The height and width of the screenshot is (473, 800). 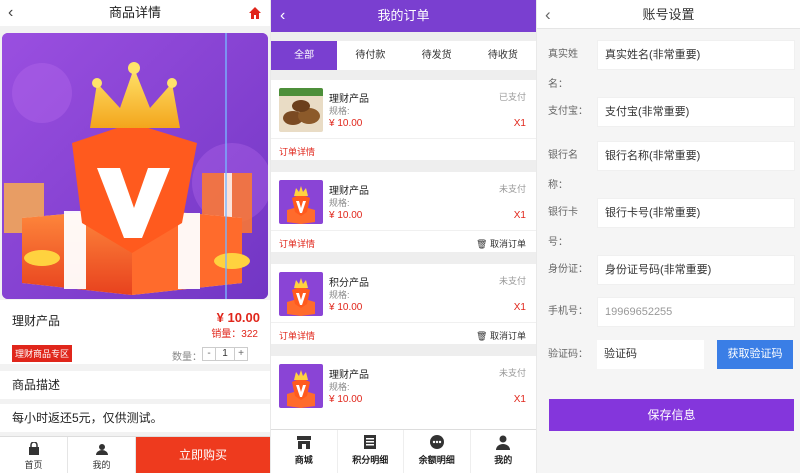 What do you see at coordinates (135, 332) in the screenshot?
I see `product-info: 理财产品 ¥ 10.00 销量：322 理财商品专区 数量： - 1 +` at bounding box center [135, 332].